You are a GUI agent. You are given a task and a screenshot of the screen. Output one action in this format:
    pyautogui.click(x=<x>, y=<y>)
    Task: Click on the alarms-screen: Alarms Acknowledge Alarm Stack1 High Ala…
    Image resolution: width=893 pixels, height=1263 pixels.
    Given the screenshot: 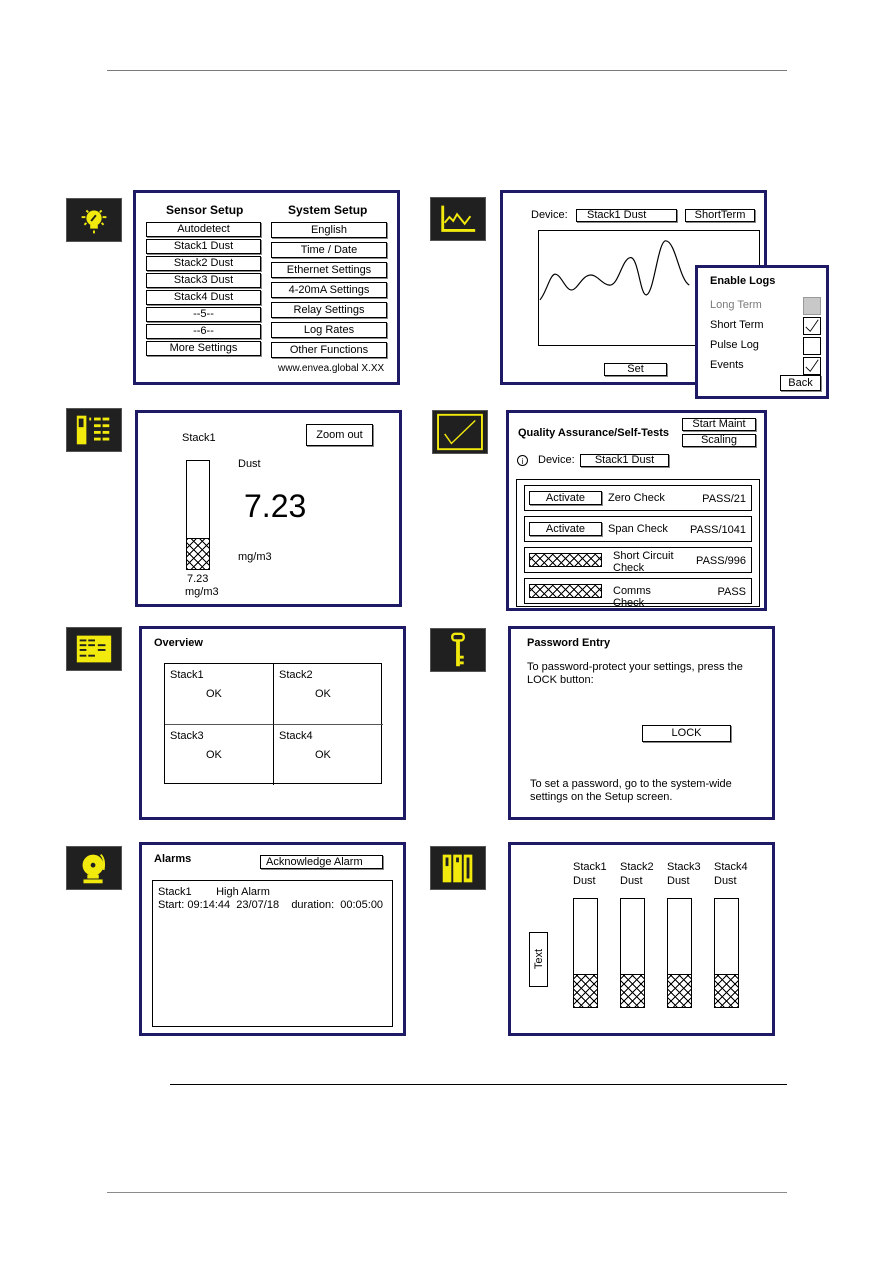 What is the action you would take?
    pyautogui.click(x=272, y=939)
    